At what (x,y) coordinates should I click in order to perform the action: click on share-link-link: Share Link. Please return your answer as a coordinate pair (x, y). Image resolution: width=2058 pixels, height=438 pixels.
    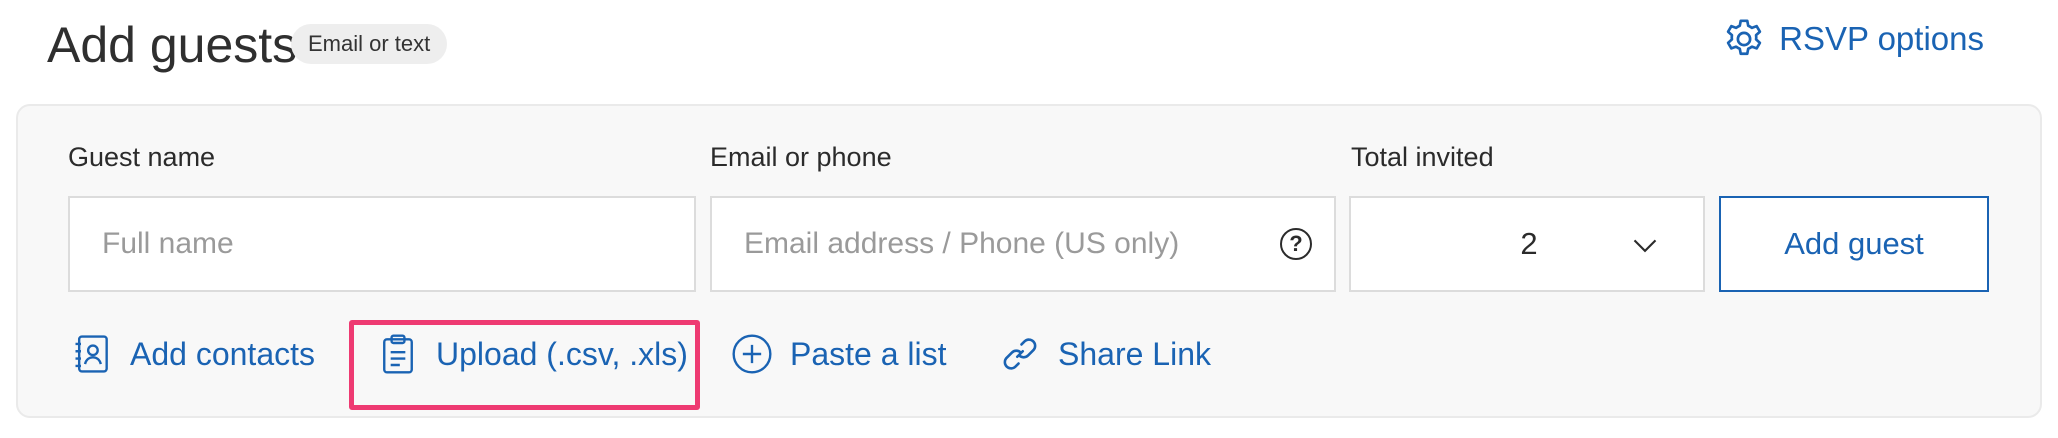
    Looking at the image, I should click on (1104, 354).